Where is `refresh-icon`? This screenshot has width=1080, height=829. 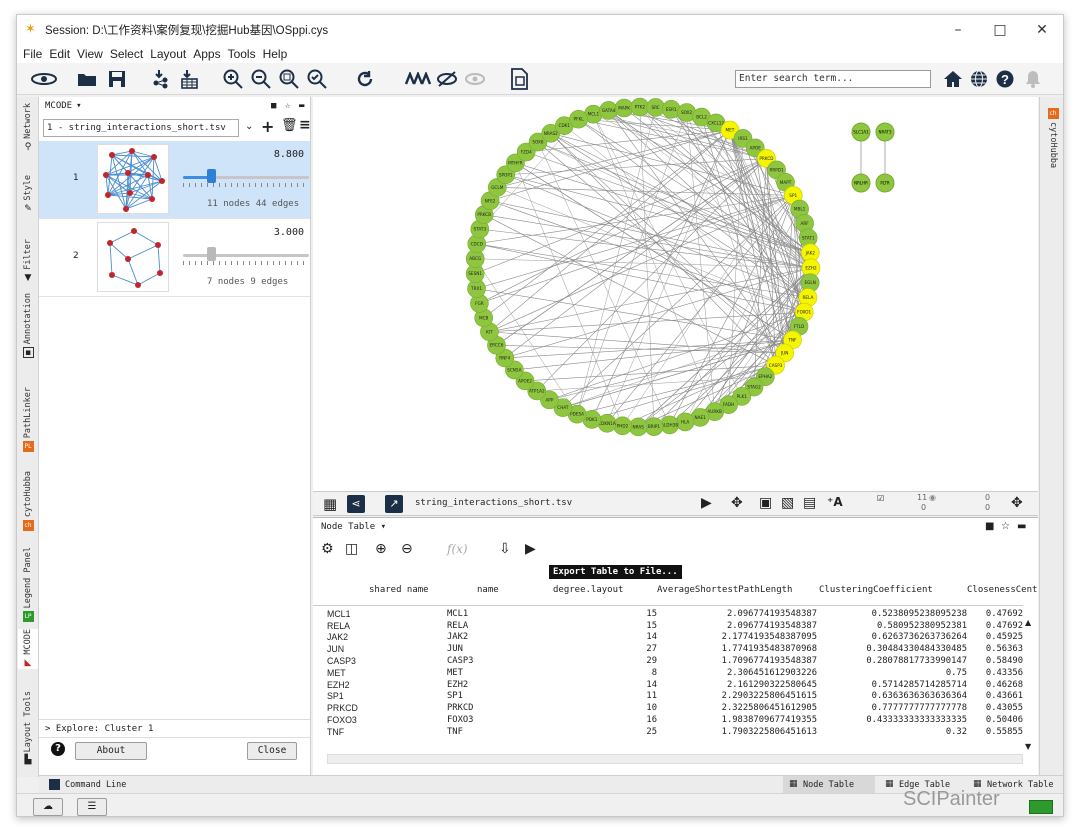 refresh-icon is located at coordinates (365, 79).